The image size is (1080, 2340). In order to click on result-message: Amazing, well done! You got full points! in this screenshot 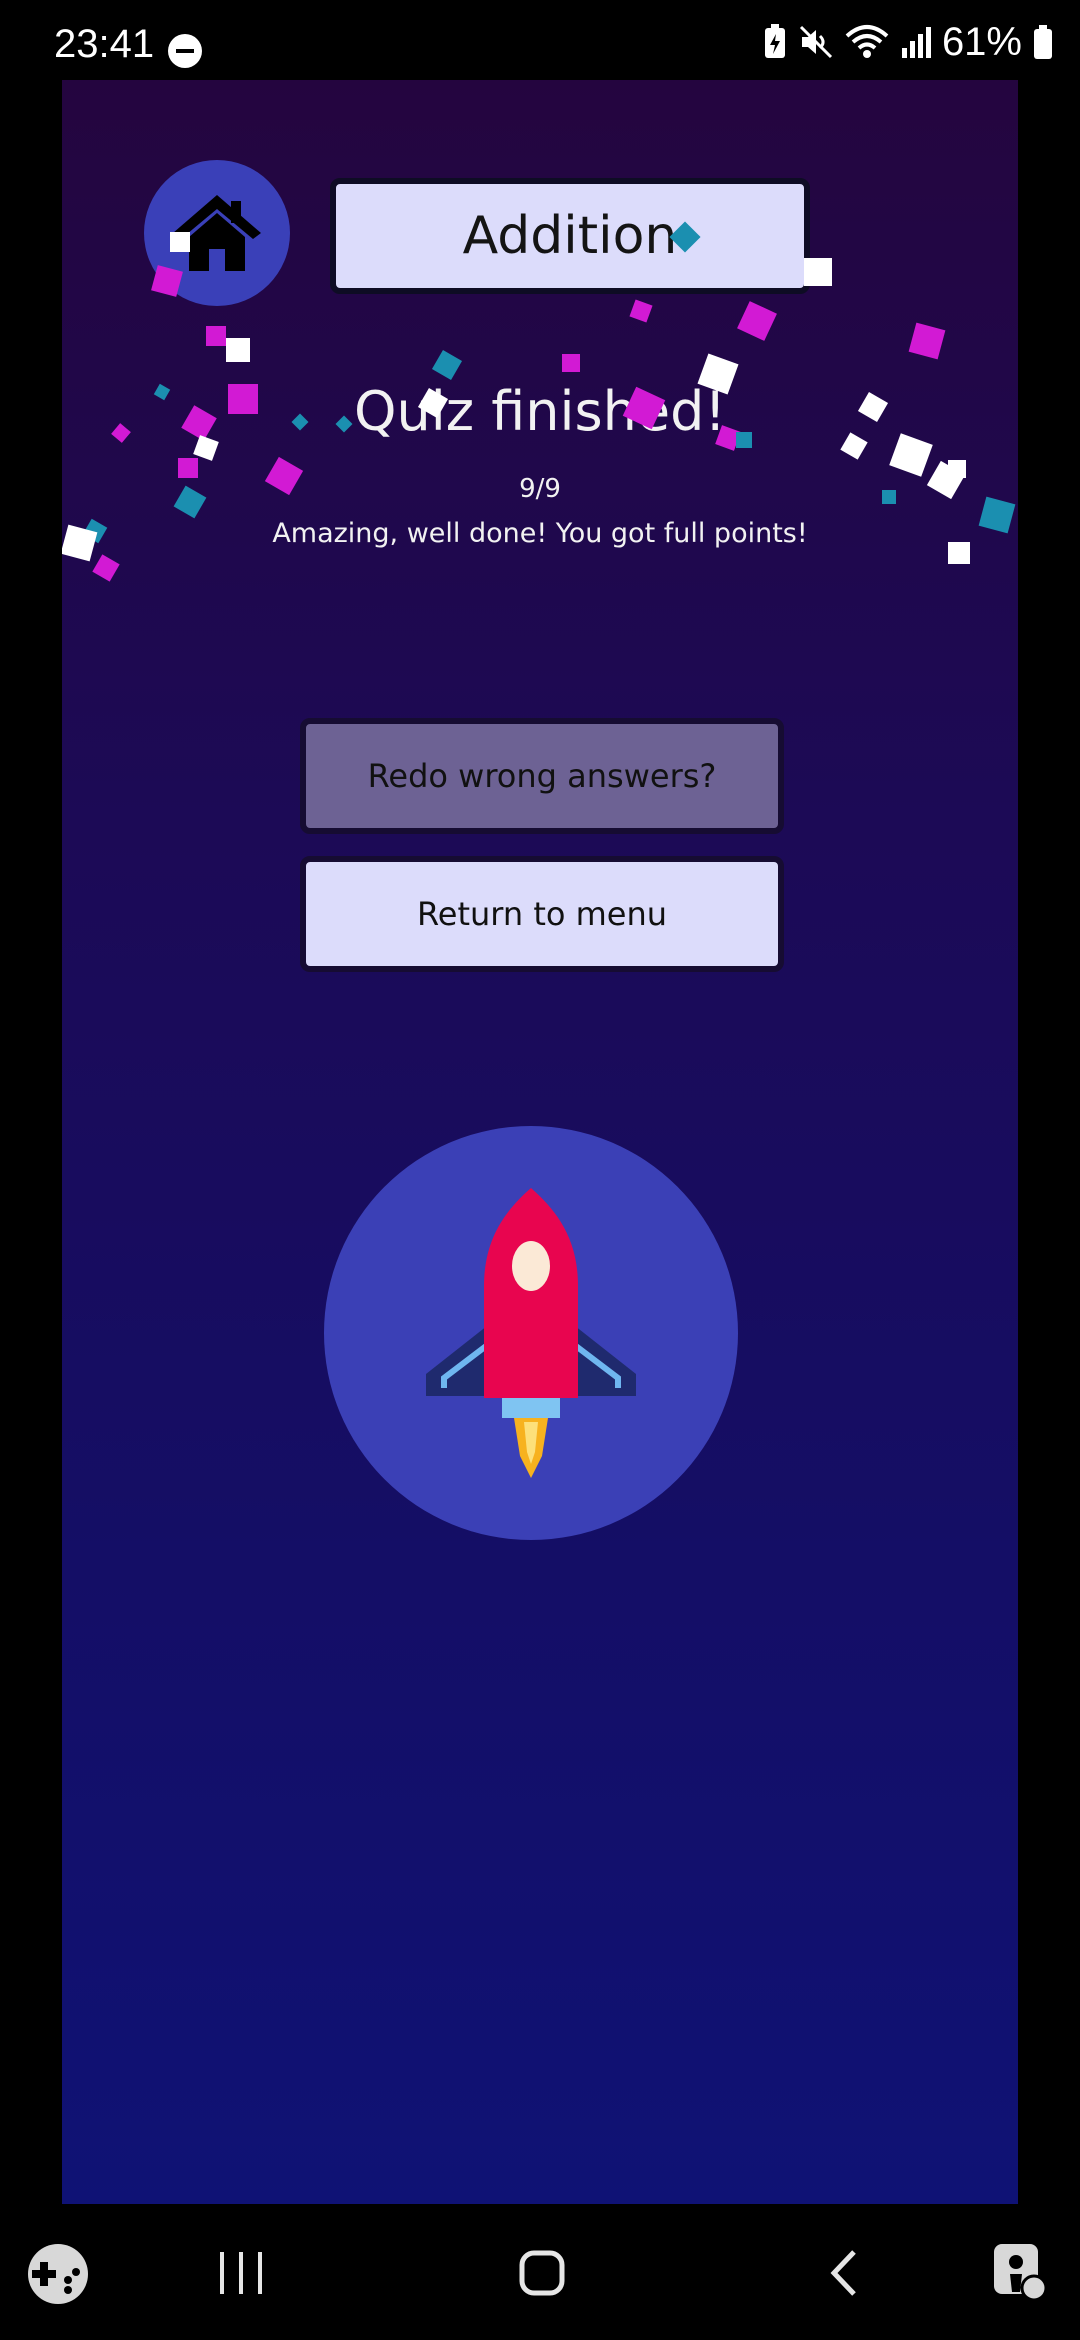, I will do `click(540, 533)`.